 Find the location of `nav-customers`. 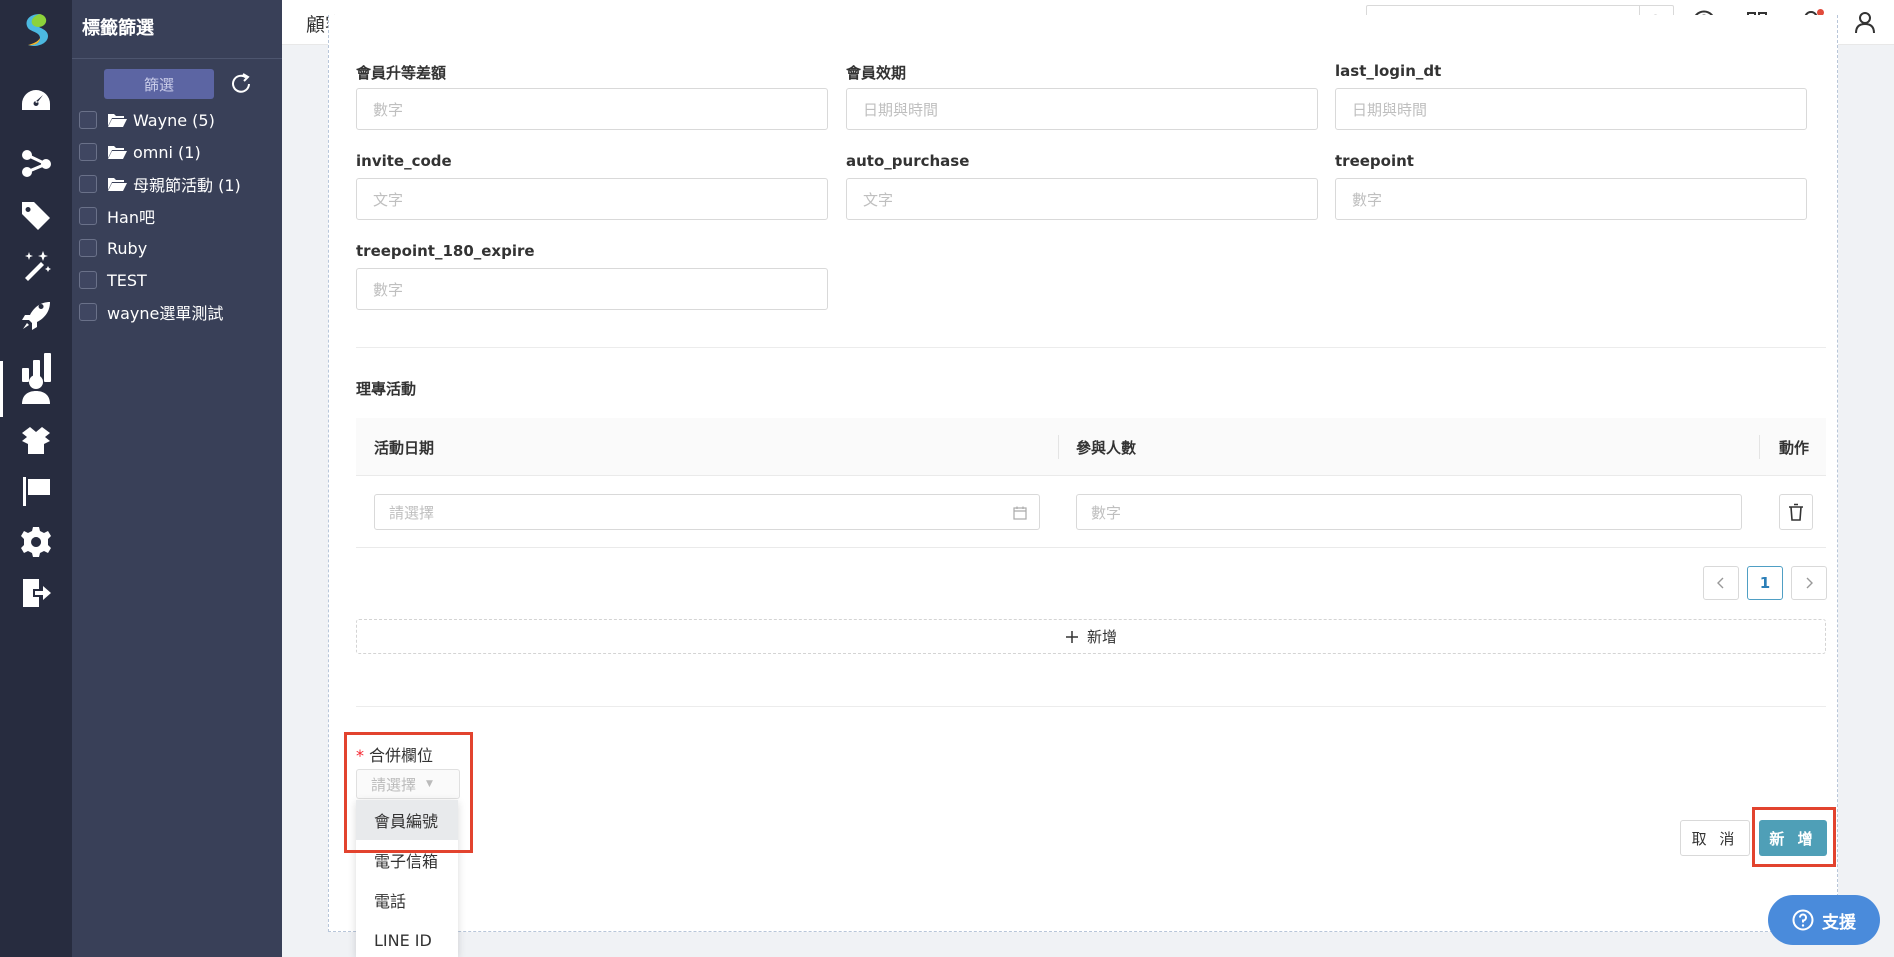

nav-customers is located at coordinates (36, 389).